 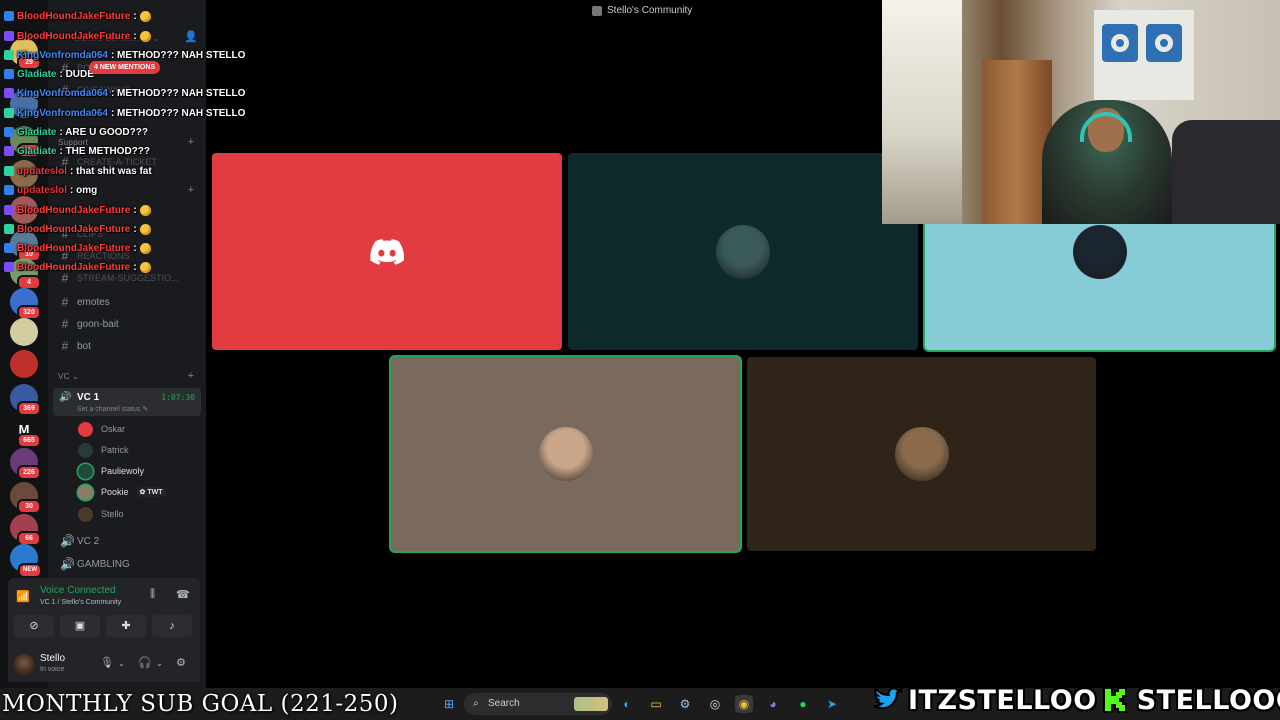 I want to click on video-tile-stello, so click(x=921, y=454).